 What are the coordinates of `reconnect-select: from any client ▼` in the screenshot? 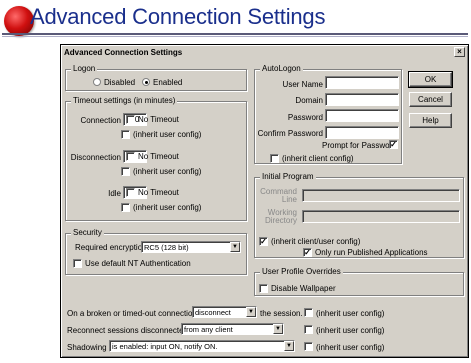 It's located at (232, 329).